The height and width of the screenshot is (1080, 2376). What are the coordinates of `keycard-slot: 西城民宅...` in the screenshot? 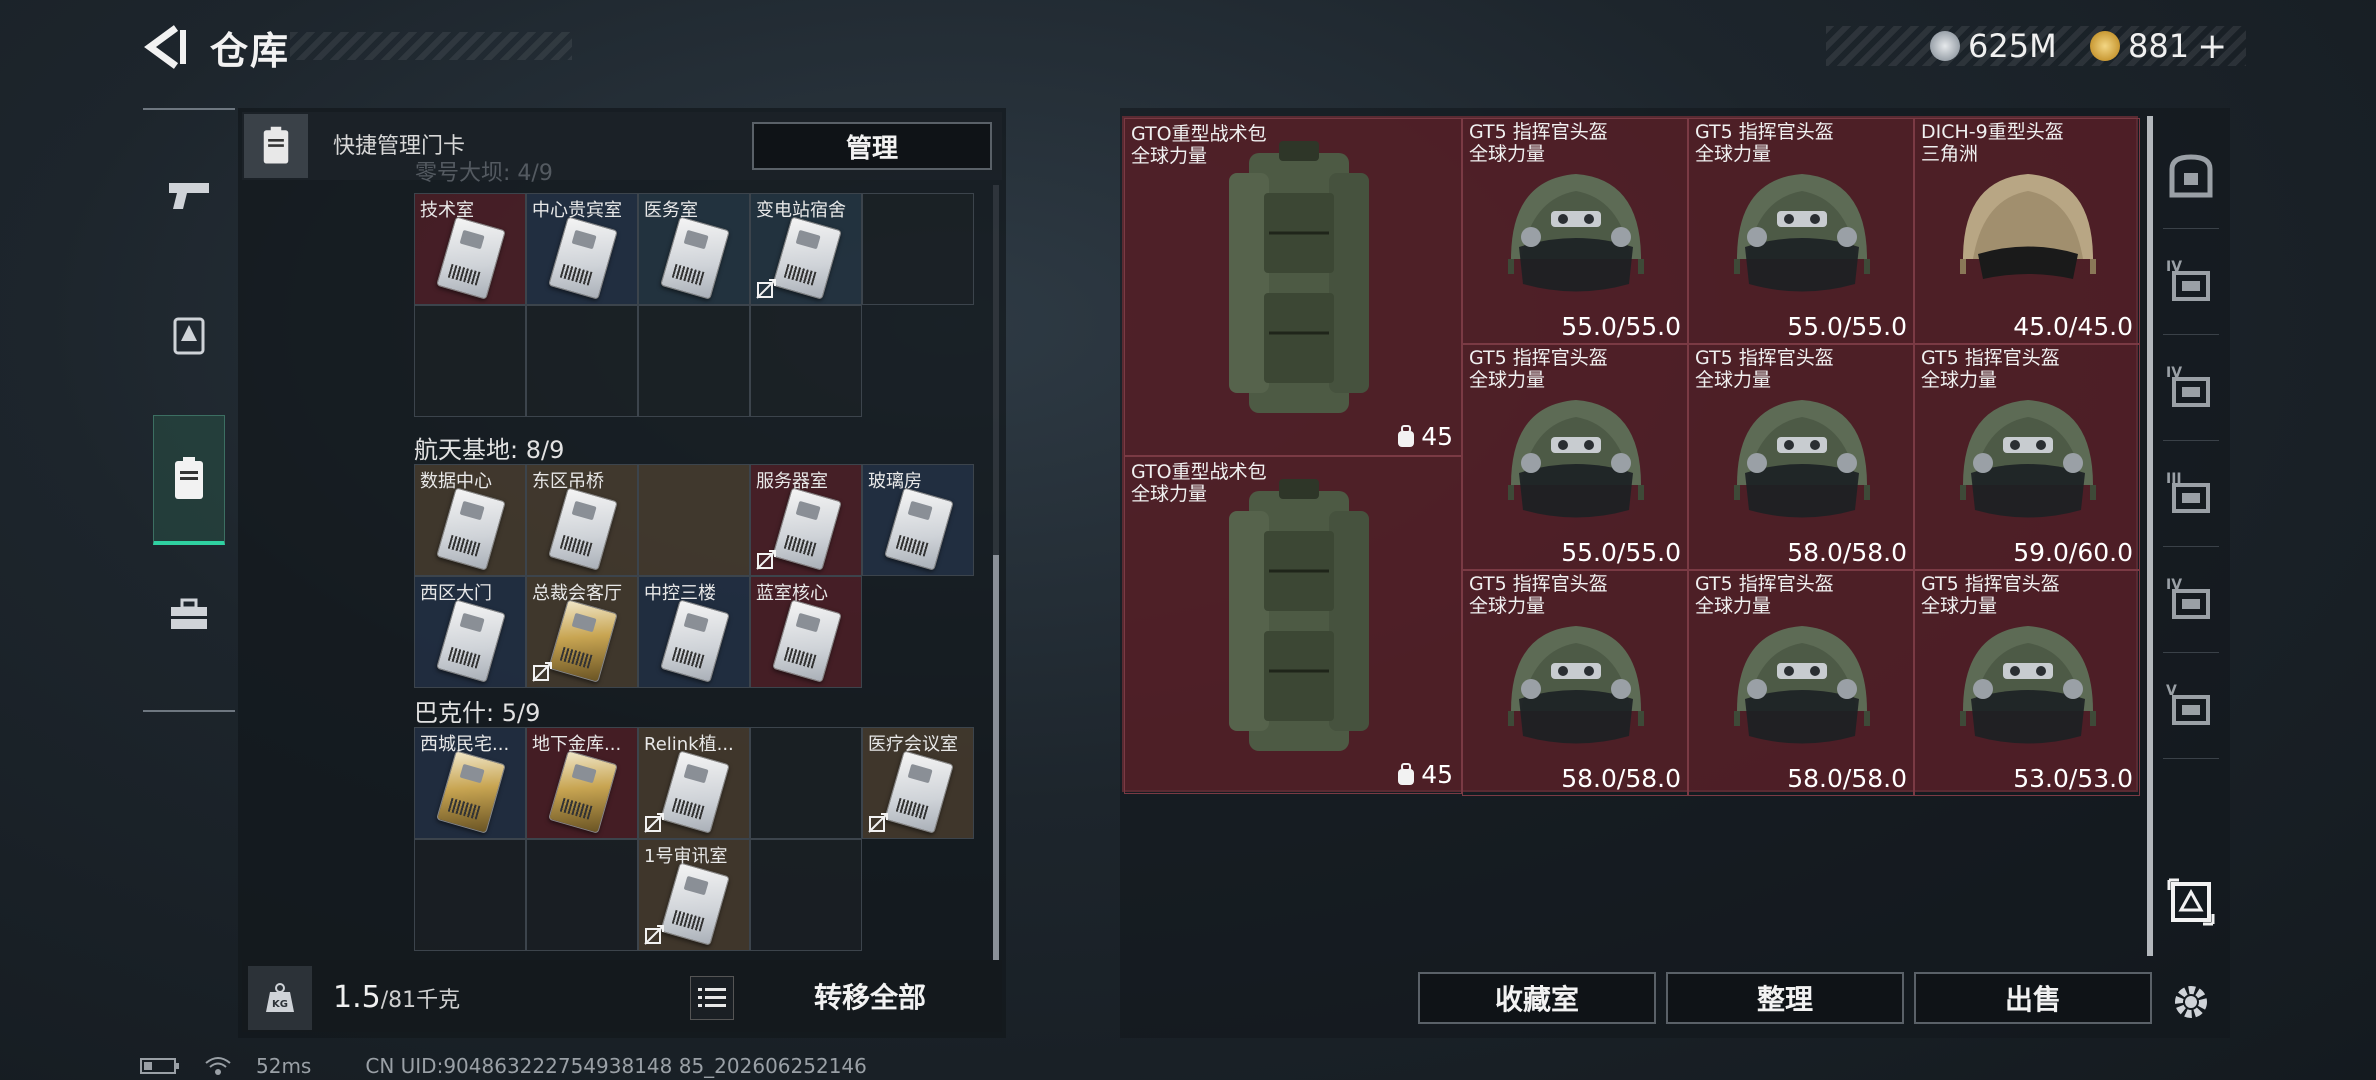 It's located at (470, 783).